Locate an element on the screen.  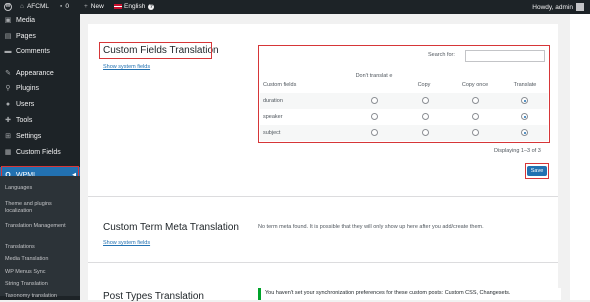
help-icon: ? is located at coordinates (151, 6).